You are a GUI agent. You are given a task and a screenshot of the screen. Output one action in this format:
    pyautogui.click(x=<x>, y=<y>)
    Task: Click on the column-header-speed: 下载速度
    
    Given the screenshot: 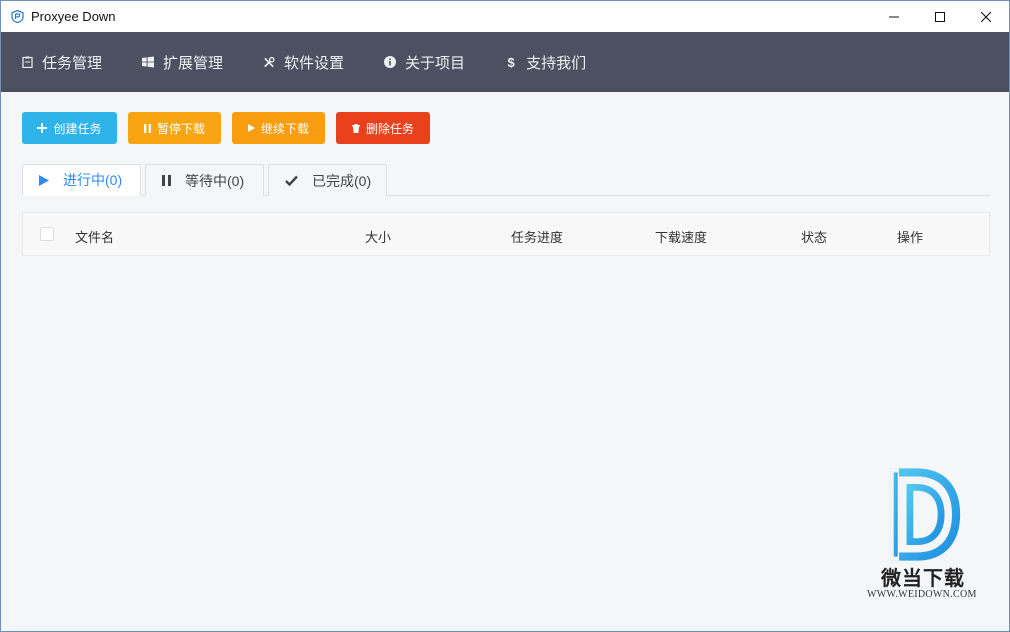 What is the action you would take?
    pyautogui.click(x=681, y=236)
    